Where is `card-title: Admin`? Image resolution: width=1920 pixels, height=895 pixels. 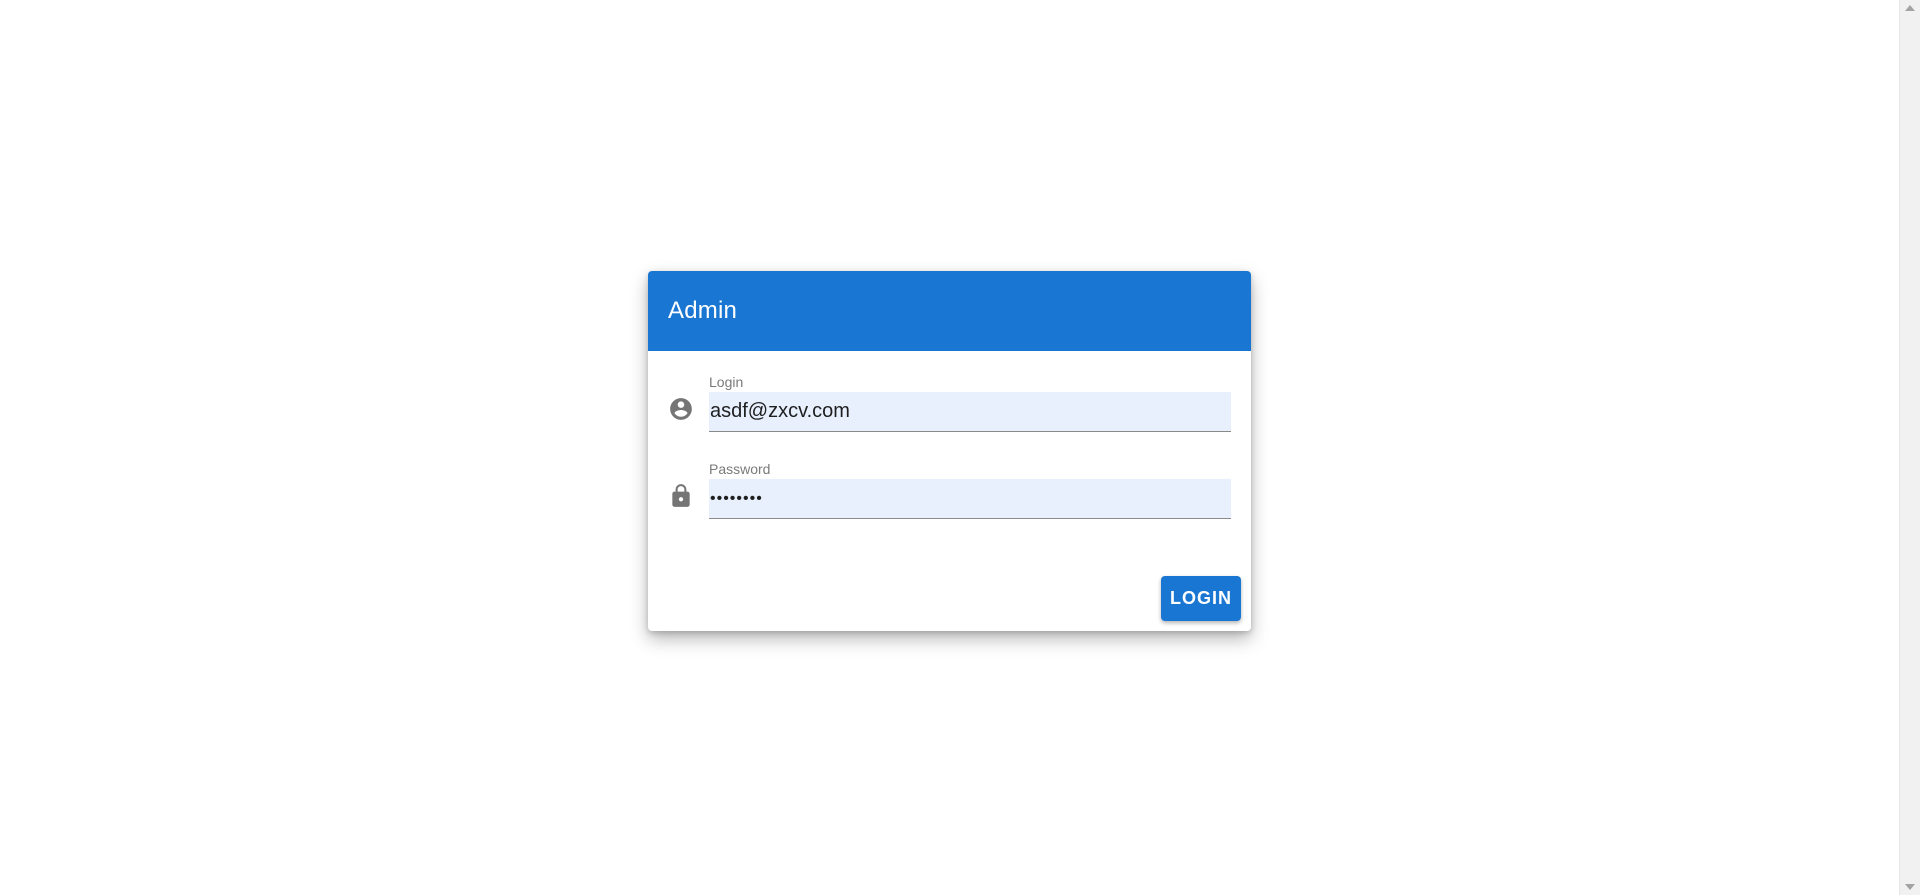 card-title: Admin is located at coordinates (703, 310).